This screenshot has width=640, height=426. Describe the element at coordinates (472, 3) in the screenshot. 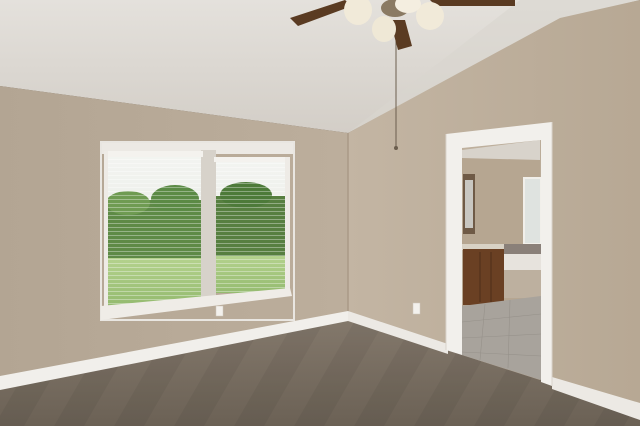

I see `fan-blade-right` at that location.